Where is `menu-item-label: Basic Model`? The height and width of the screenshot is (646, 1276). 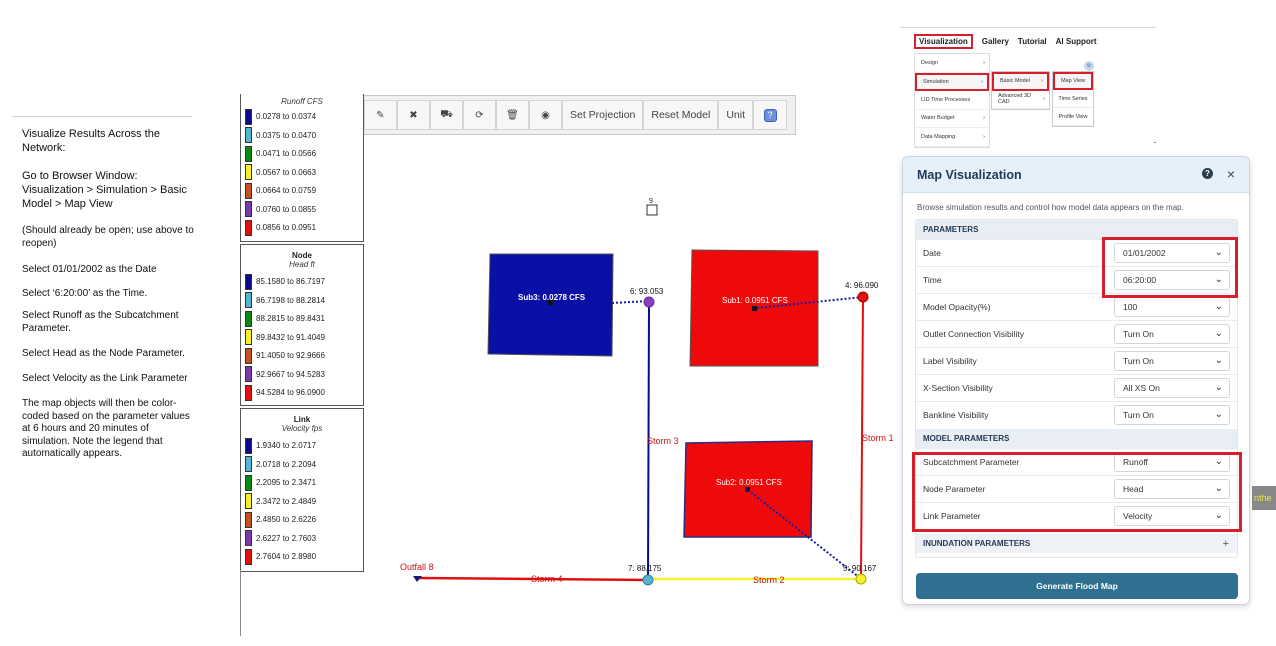 menu-item-label: Basic Model is located at coordinates (1015, 81).